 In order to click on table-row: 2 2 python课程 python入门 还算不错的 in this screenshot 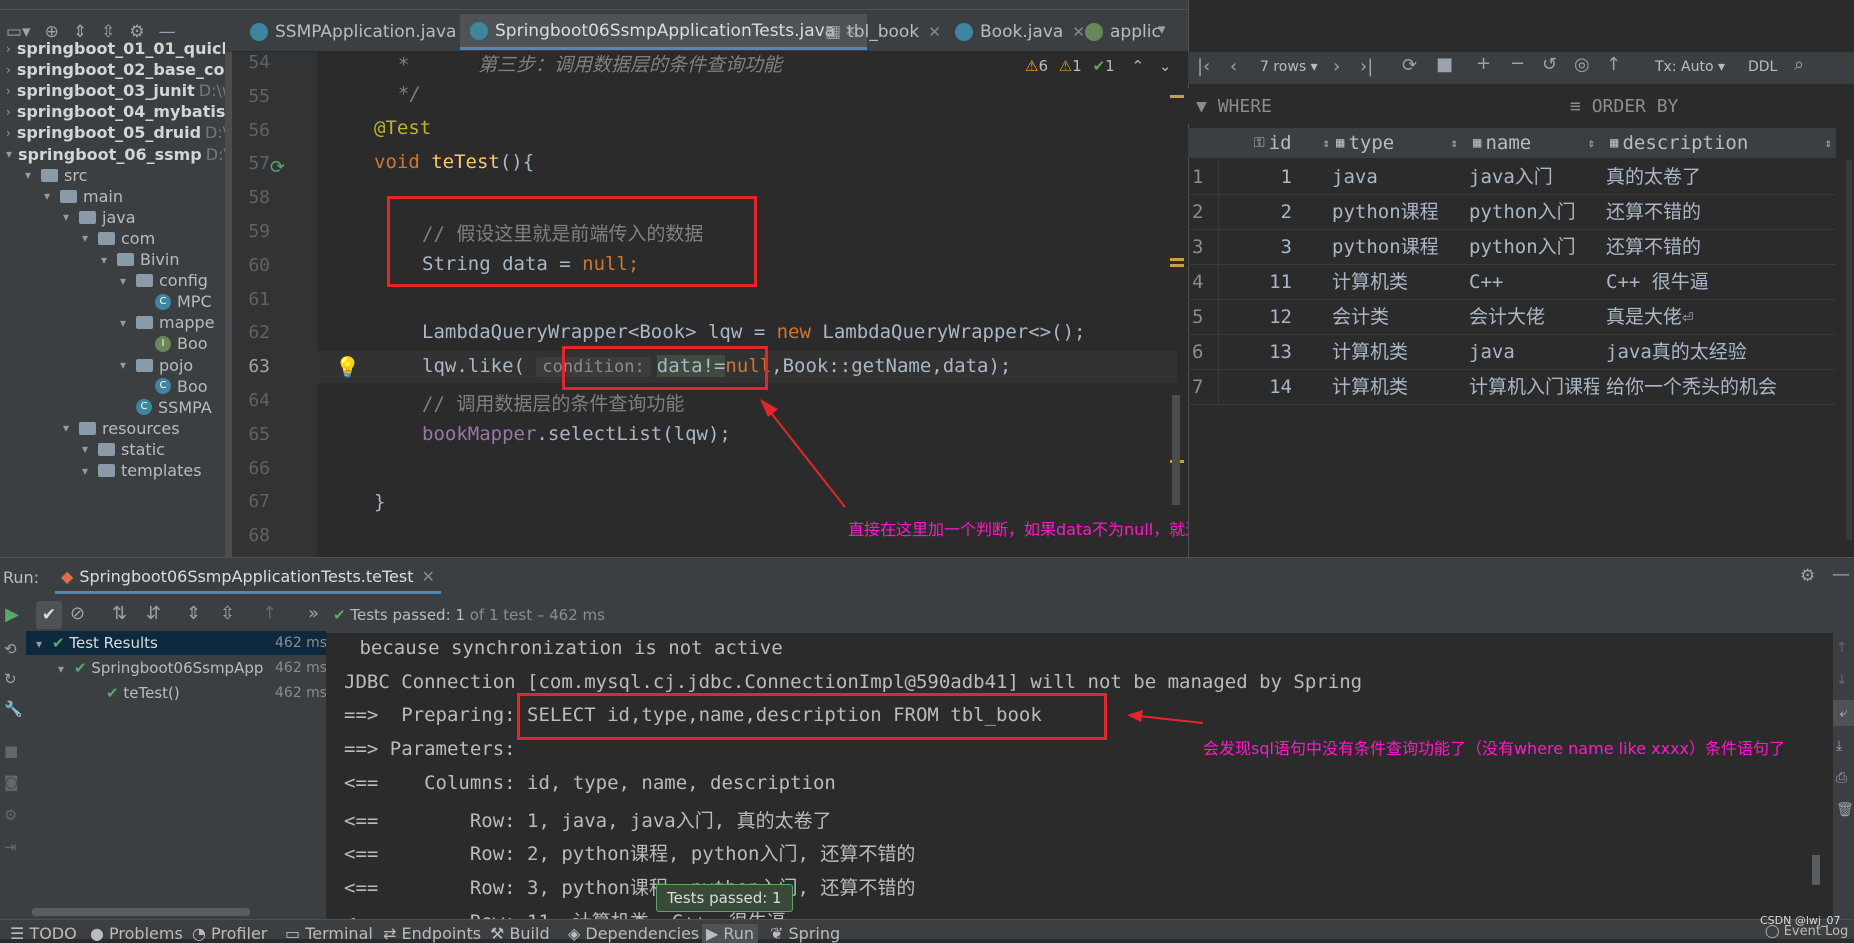, I will do `click(1512, 212)`.